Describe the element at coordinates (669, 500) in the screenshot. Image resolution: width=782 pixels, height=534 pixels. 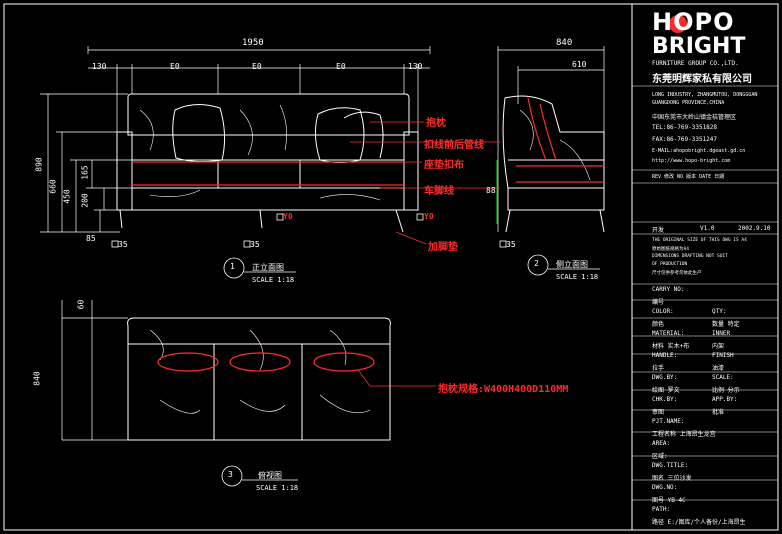
I see `title-block-key: 图号 YB-4C` at that location.